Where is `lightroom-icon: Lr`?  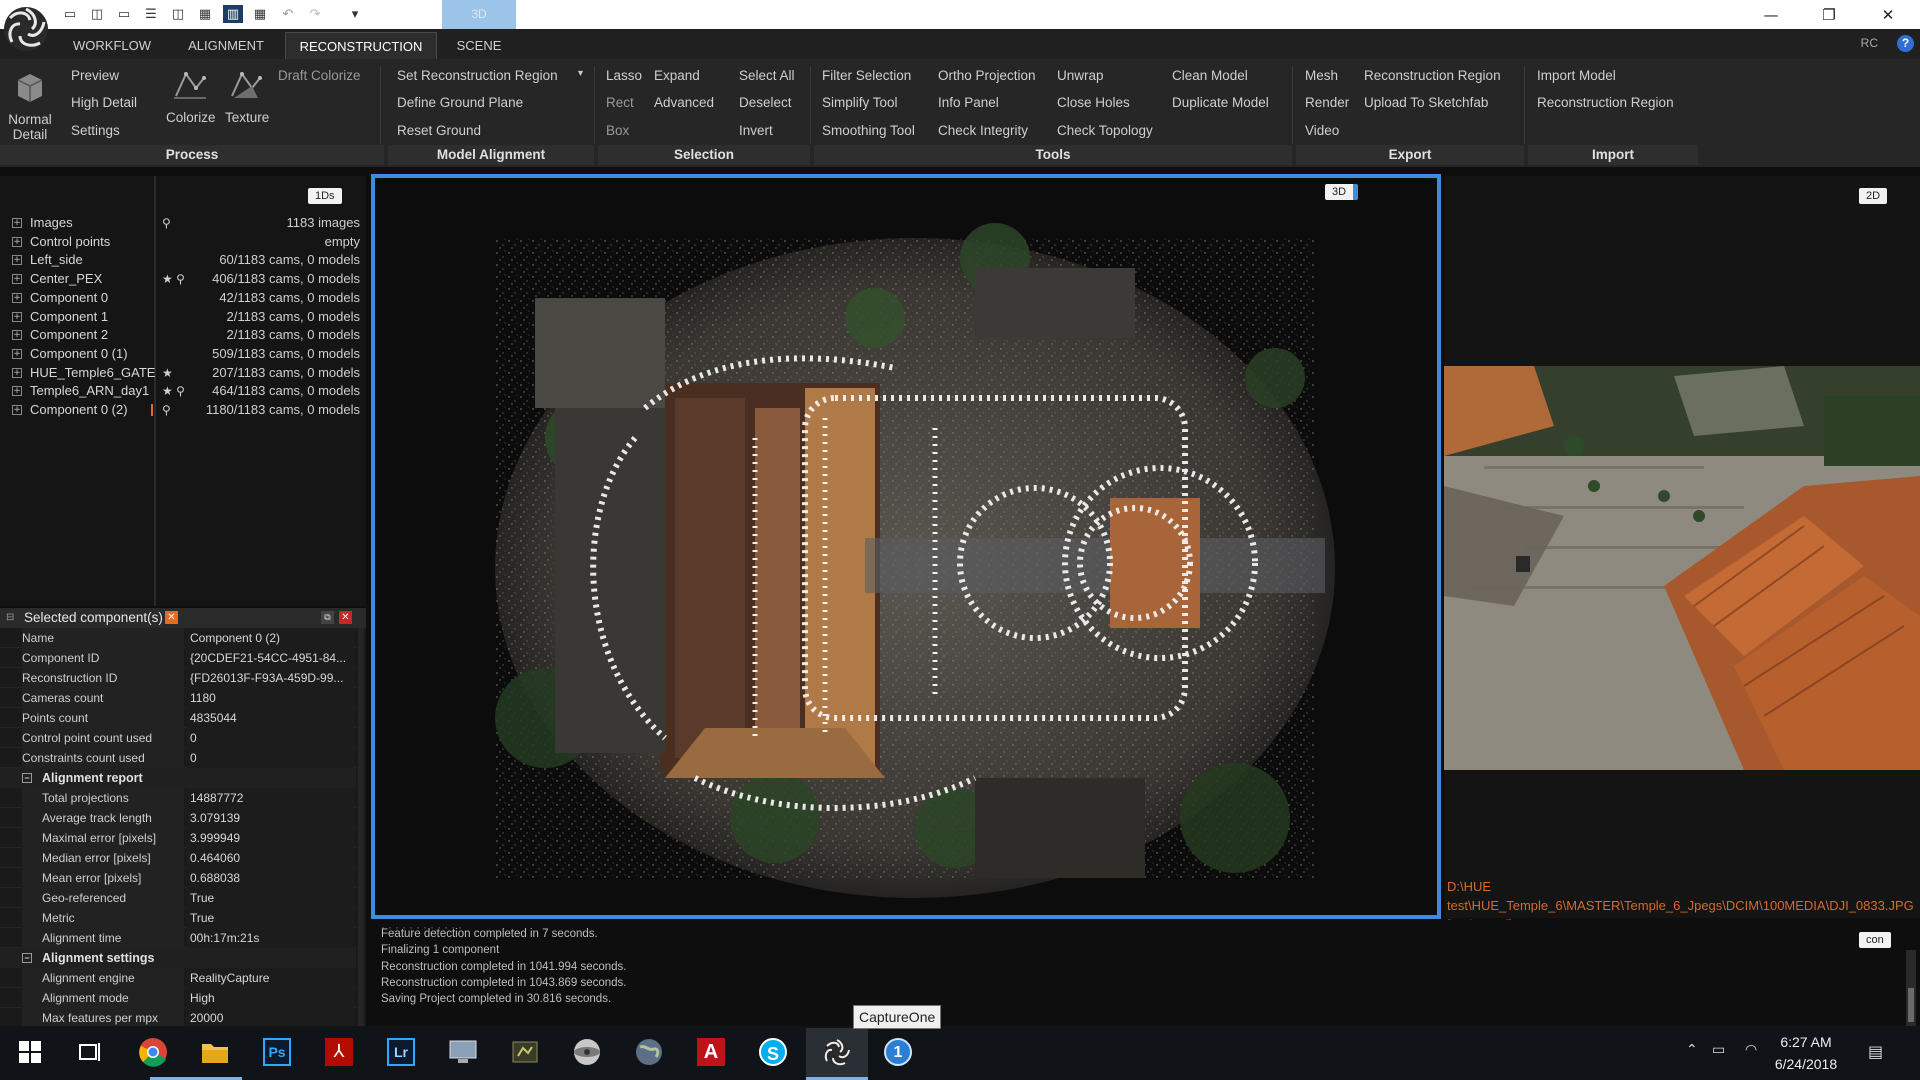 lightroom-icon: Lr is located at coordinates (401, 1052).